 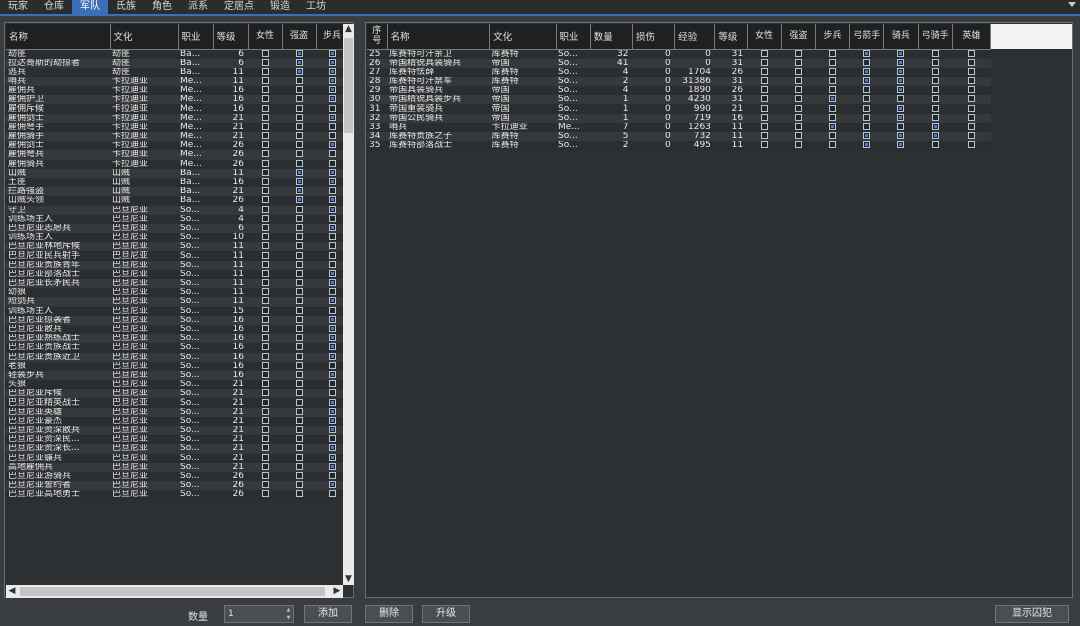 What do you see at coordinates (126, 7) in the screenshot?
I see `tab-3: 氏族` at bounding box center [126, 7].